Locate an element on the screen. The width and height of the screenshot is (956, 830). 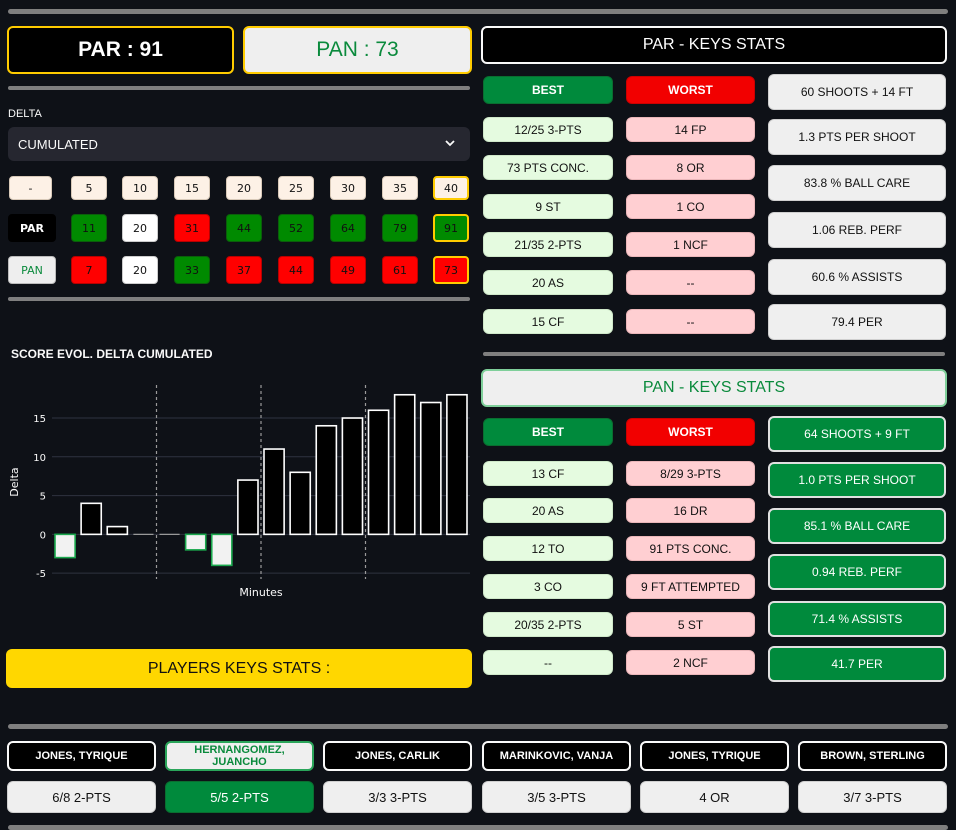
metric-button: 1.0 PTS PER SHOOT is located at coordinates (857, 480).